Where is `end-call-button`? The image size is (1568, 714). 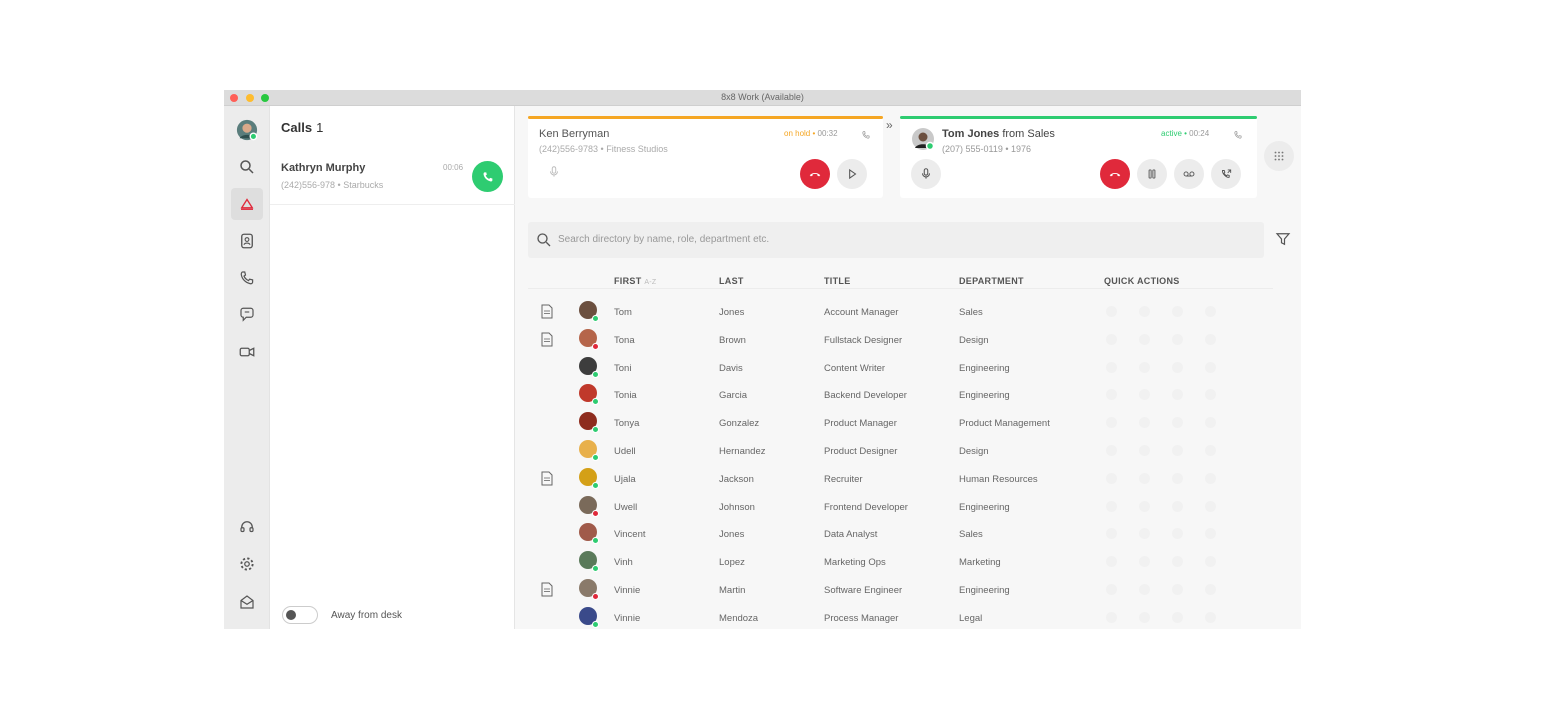 end-call-button is located at coordinates (1115, 174).